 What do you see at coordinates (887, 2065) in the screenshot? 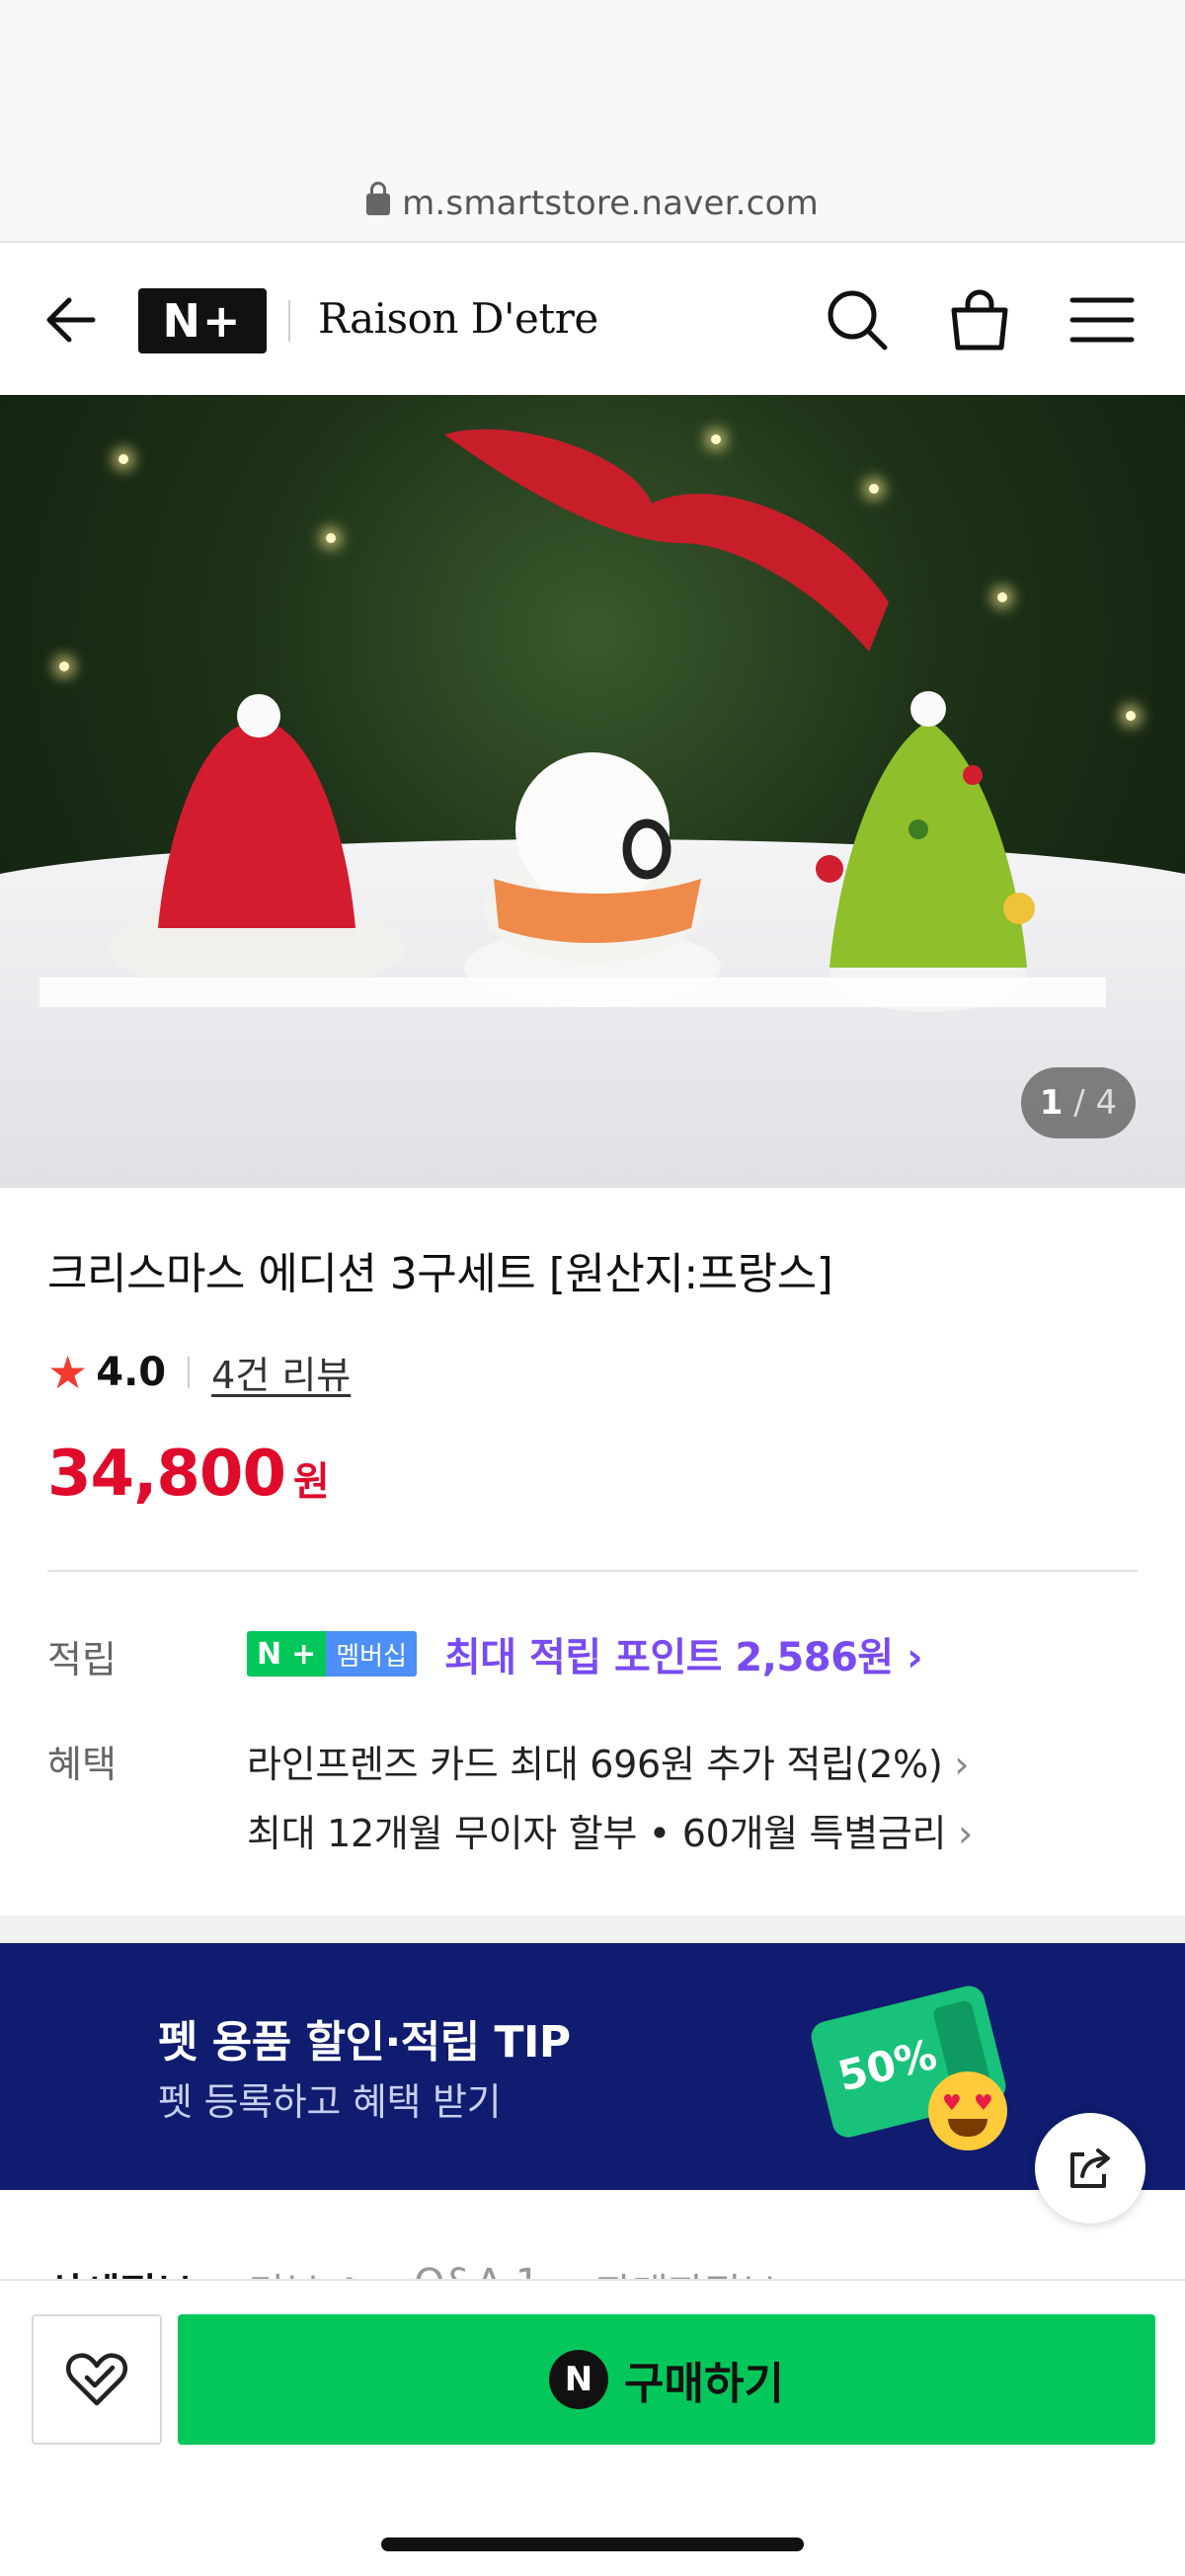
I see `coupon-percent: 50%` at bounding box center [887, 2065].